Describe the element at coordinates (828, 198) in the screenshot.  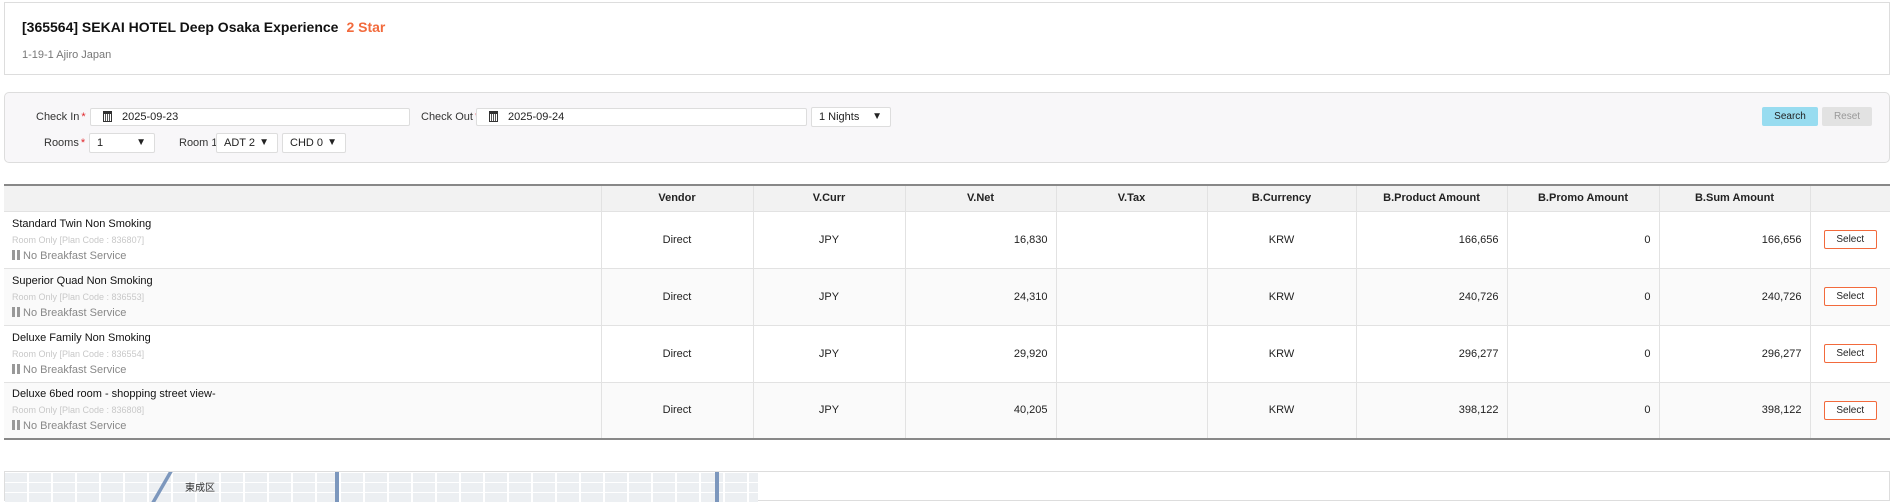
I see `column-header: V.Curr` at that location.